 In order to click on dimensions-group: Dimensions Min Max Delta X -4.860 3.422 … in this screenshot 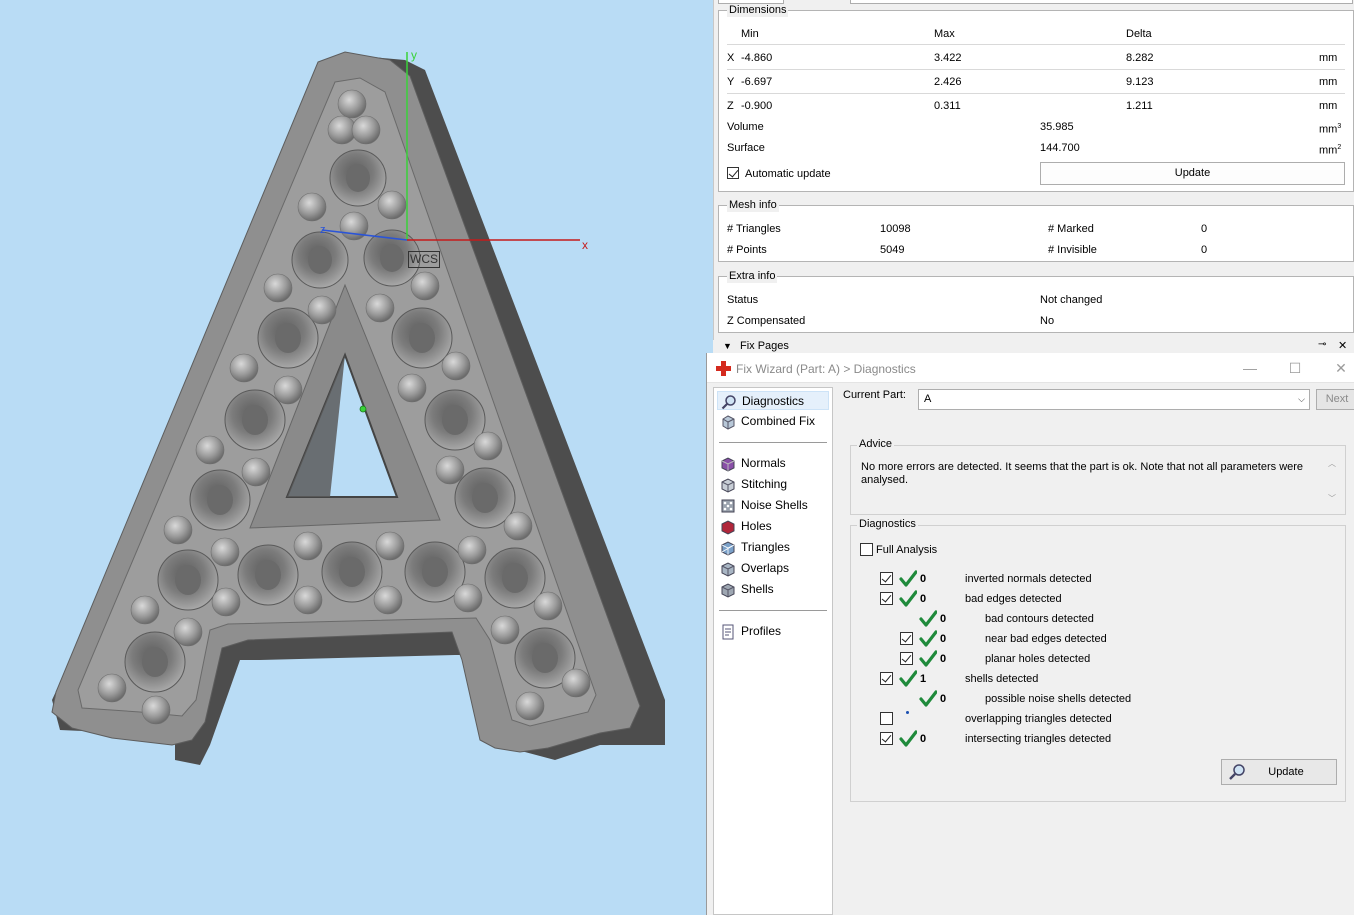, I will do `click(1036, 98)`.